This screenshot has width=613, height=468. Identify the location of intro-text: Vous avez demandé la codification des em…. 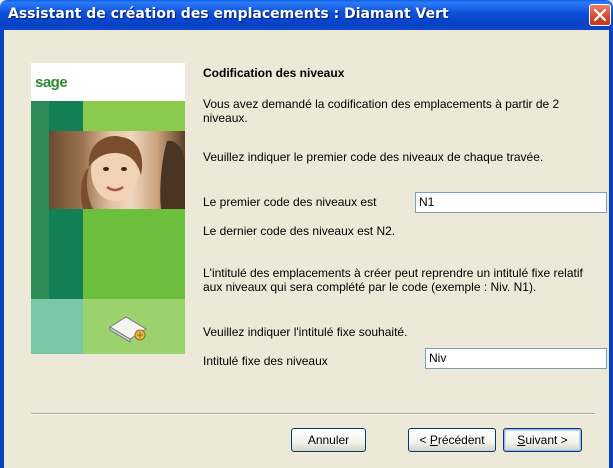
(381, 111).